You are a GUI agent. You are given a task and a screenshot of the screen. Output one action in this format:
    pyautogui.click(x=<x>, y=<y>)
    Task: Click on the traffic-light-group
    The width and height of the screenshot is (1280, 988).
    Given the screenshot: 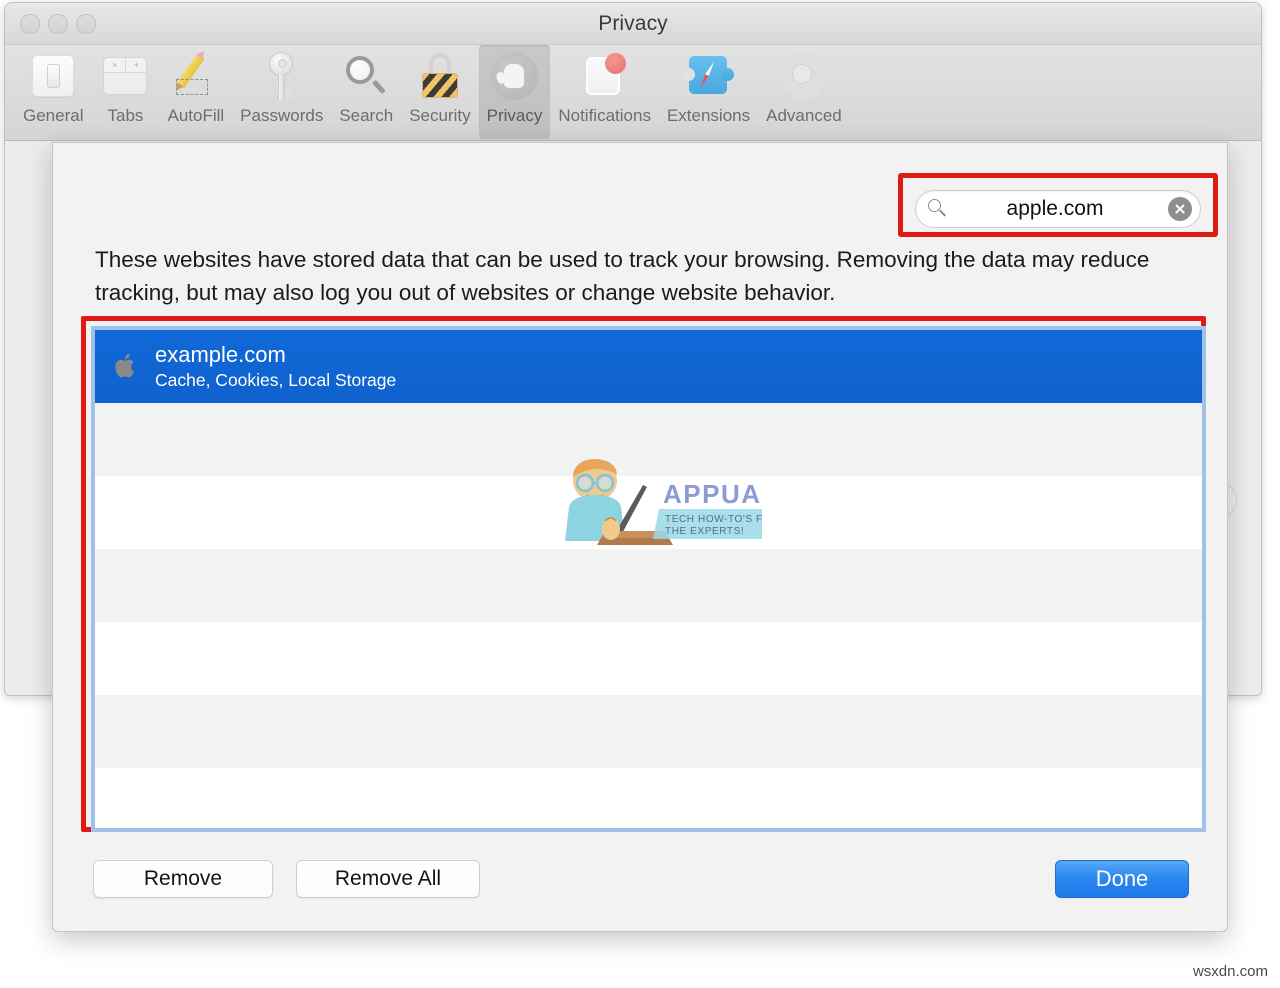 What is the action you would take?
    pyautogui.click(x=58, y=24)
    